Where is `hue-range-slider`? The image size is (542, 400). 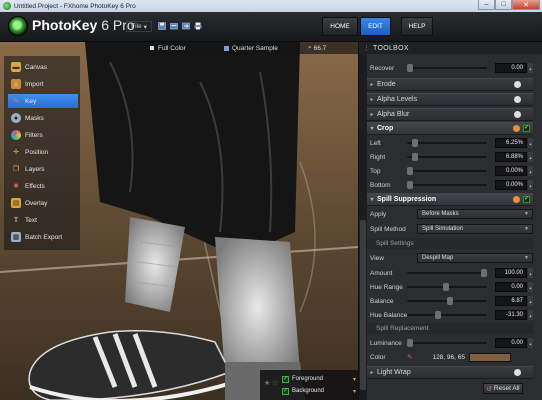
hue-range-slider is located at coordinates (447, 287).